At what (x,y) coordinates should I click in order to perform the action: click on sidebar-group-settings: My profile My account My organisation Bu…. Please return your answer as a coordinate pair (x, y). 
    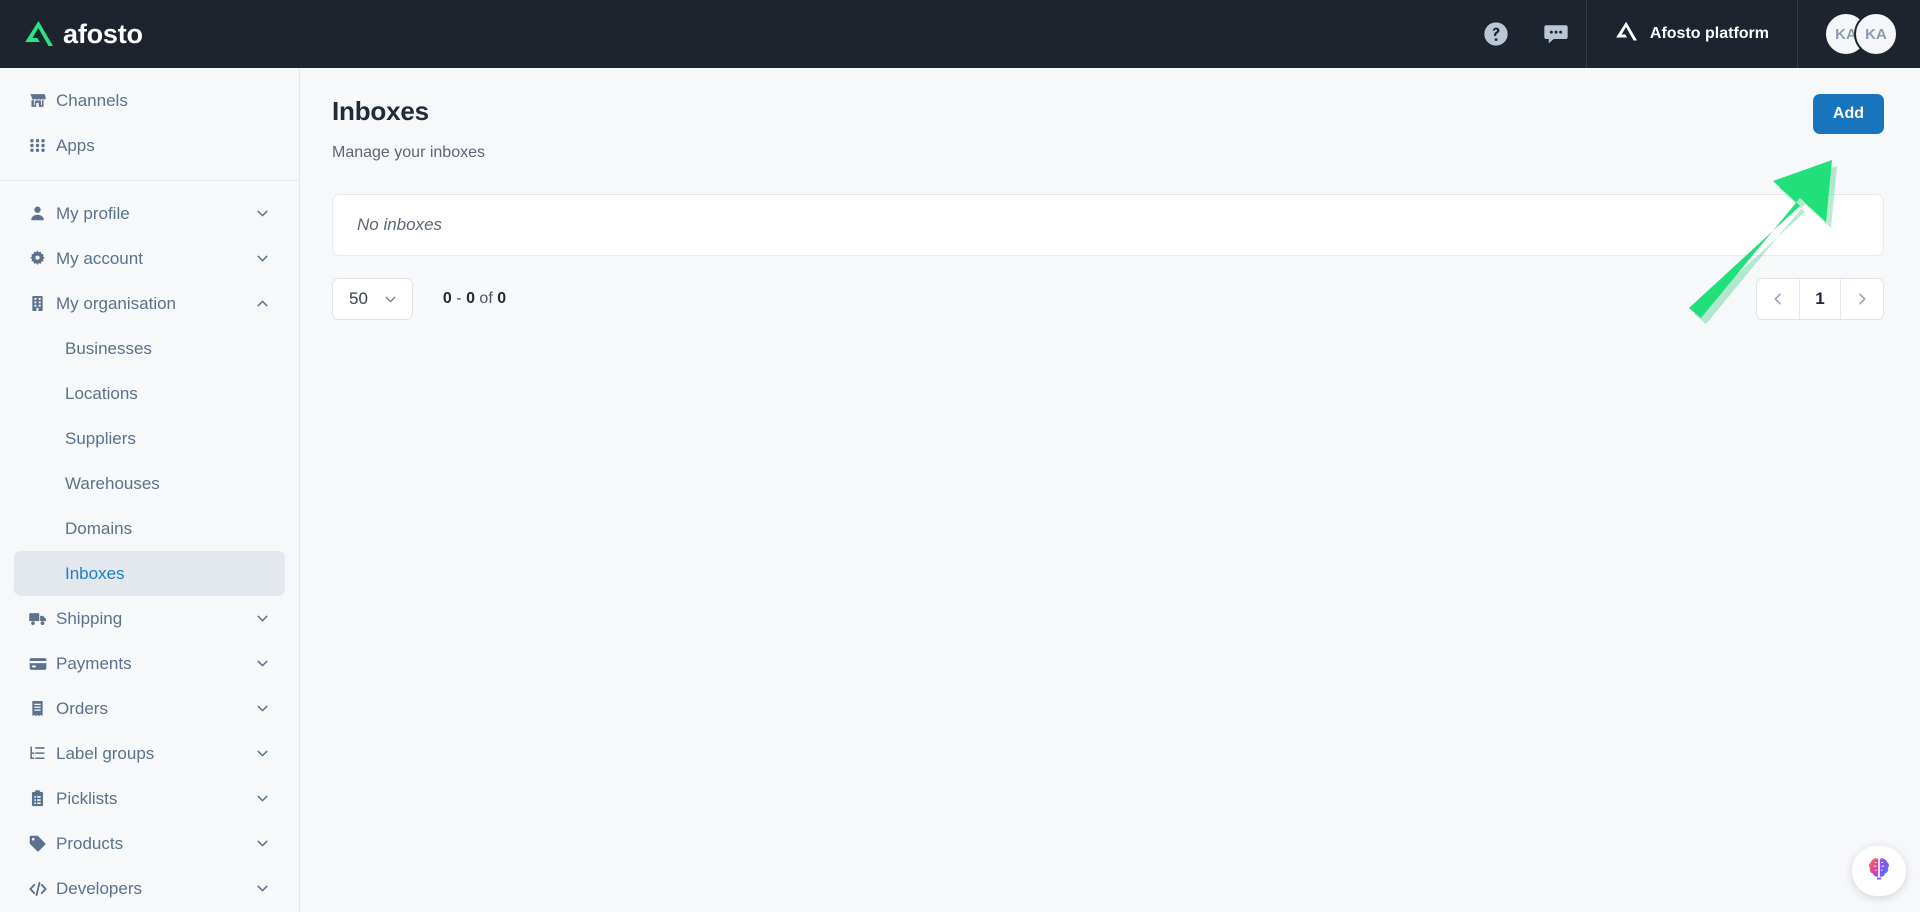
    Looking at the image, I should click on (149, 546).